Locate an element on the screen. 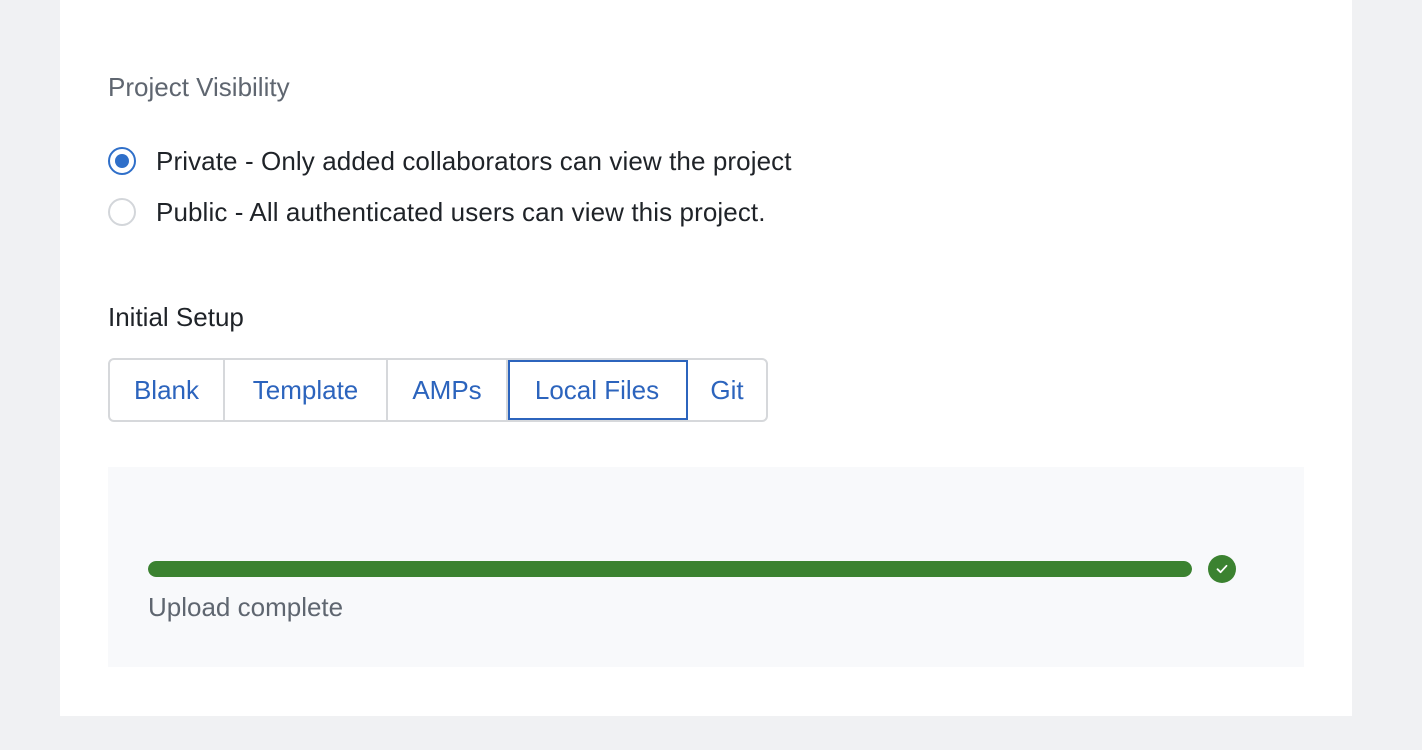 Image resolution: width=1422 pixels, height=750 pixels. tab-amps: AMPs is located at coordinates (448, 390).